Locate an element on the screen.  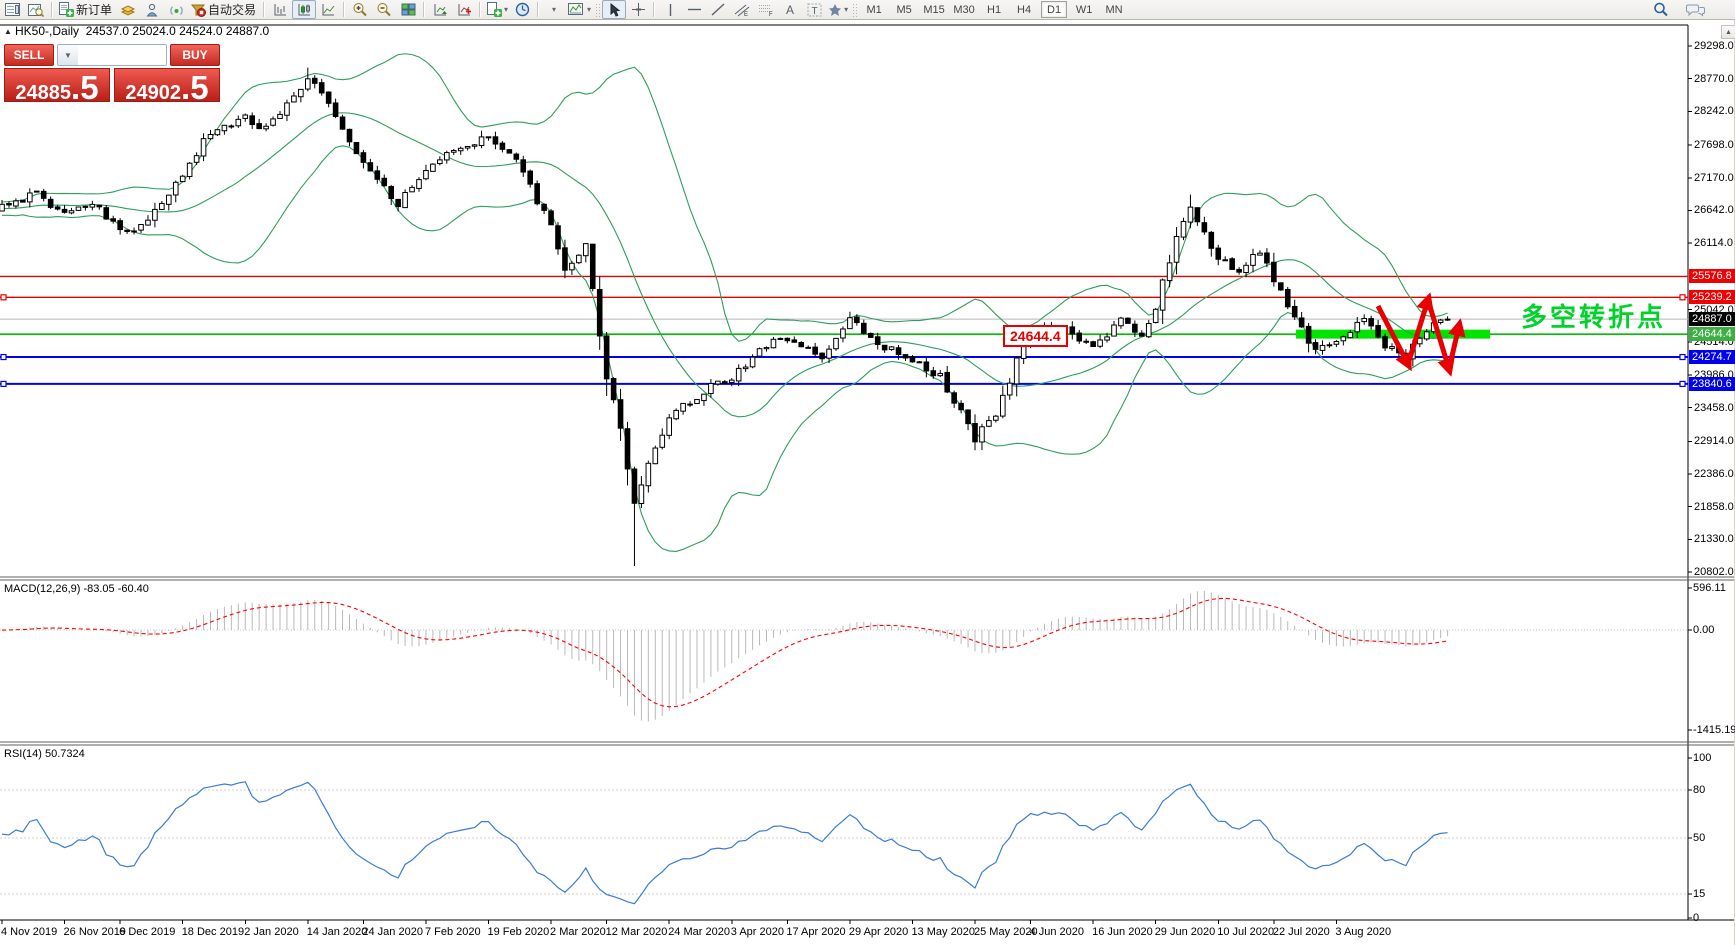
macd-axis-label: 0.00 is located at coordinates (1704, 630).